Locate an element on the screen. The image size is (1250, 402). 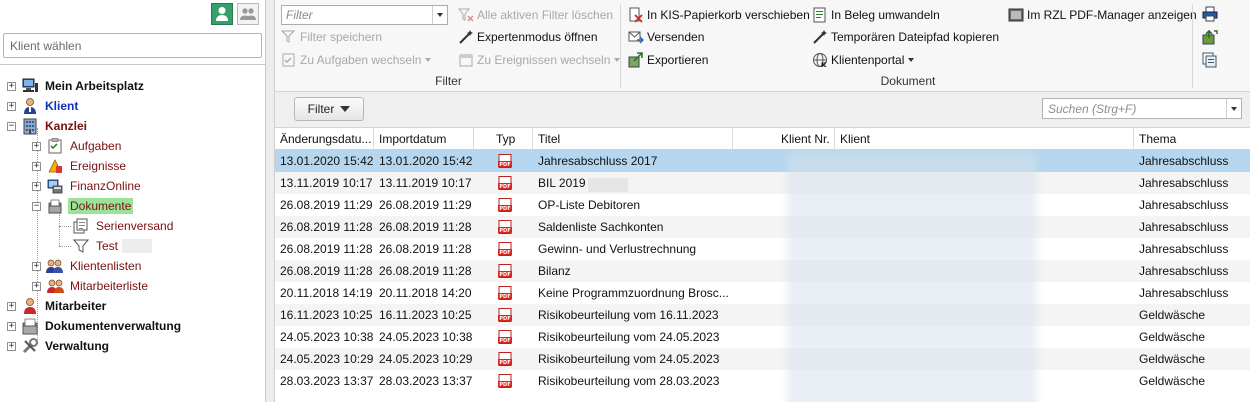
redacted-text is located at coordinates (137, 246).